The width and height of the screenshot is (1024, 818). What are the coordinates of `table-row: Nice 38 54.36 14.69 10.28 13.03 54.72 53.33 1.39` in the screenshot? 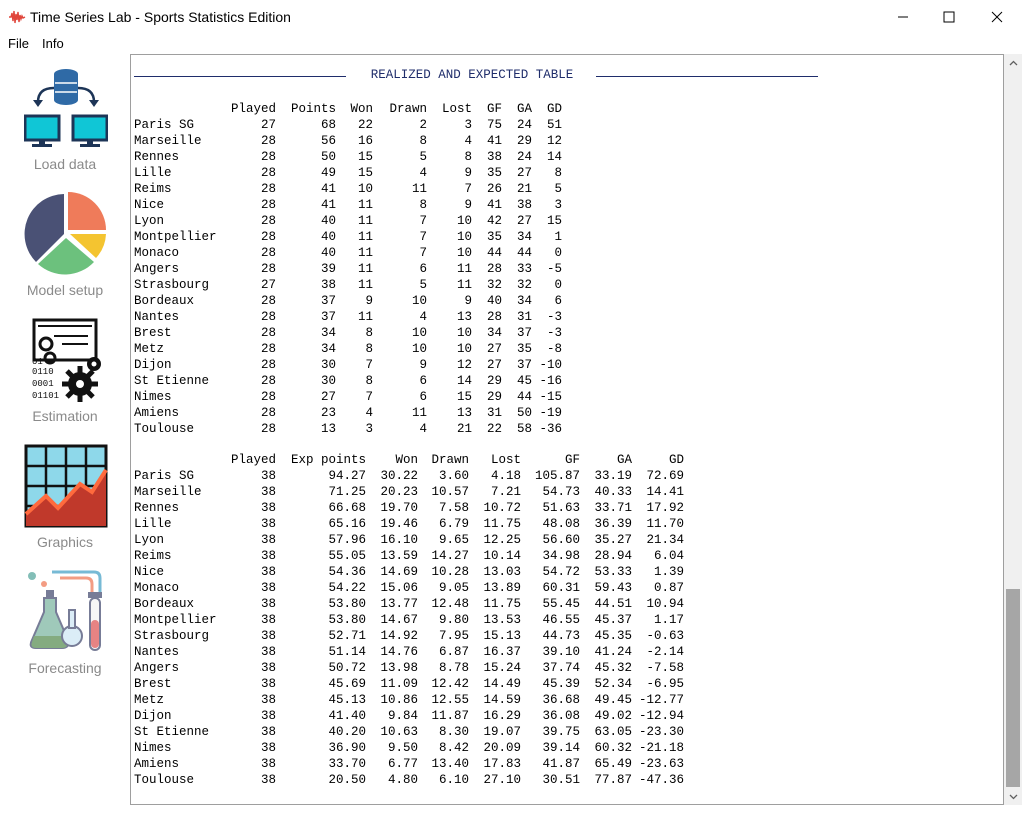 It's located at (409, 572).